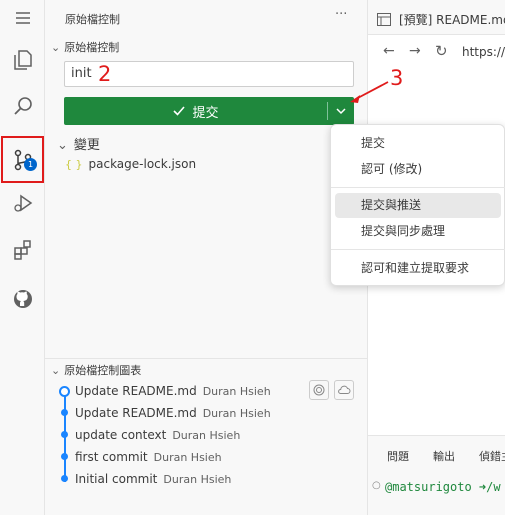  I want to click on annotation-3: 3, so click(397, 78).